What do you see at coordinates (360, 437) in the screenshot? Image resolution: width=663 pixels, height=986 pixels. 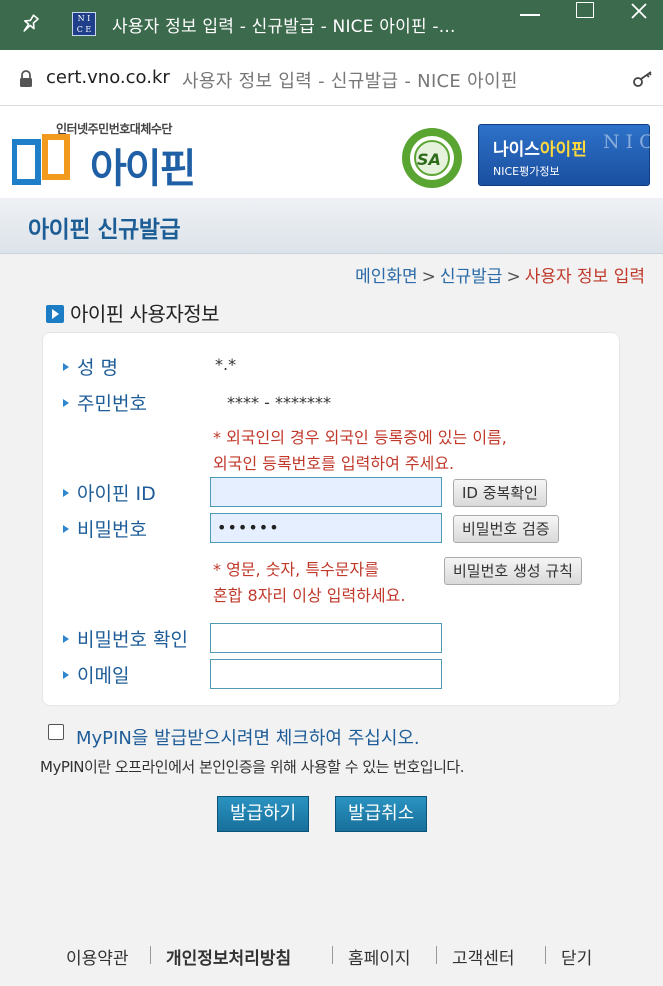 I see `foreigner-note-1: * 외국인의 경우 외국인 등록증에 있는 이름,` at bounding box center [360, 437].